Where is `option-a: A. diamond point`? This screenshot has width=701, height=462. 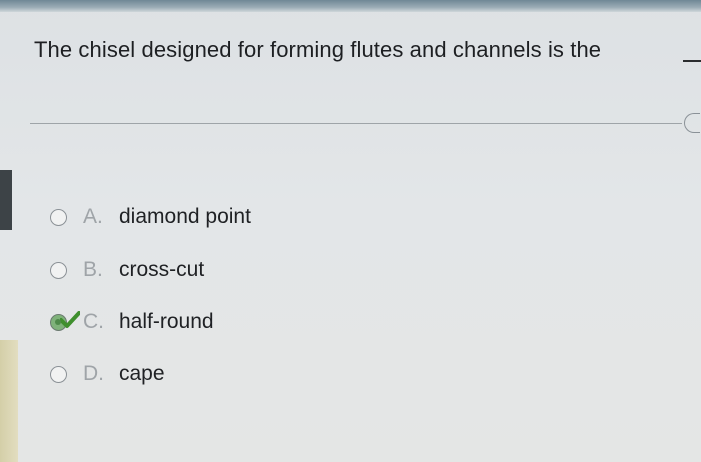
option-a: A. diamond point is located at coordinates (150, 217).